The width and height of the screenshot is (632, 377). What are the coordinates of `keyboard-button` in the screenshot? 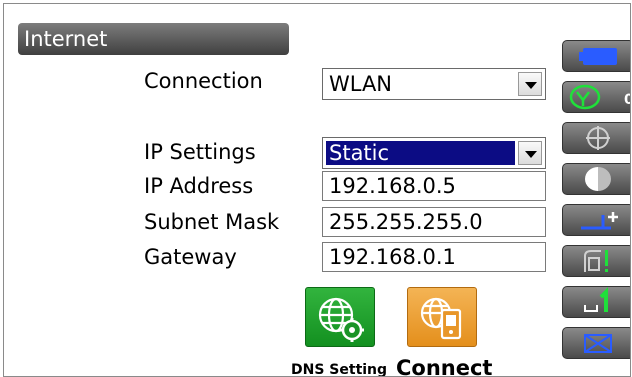 It's located at (596, 343).